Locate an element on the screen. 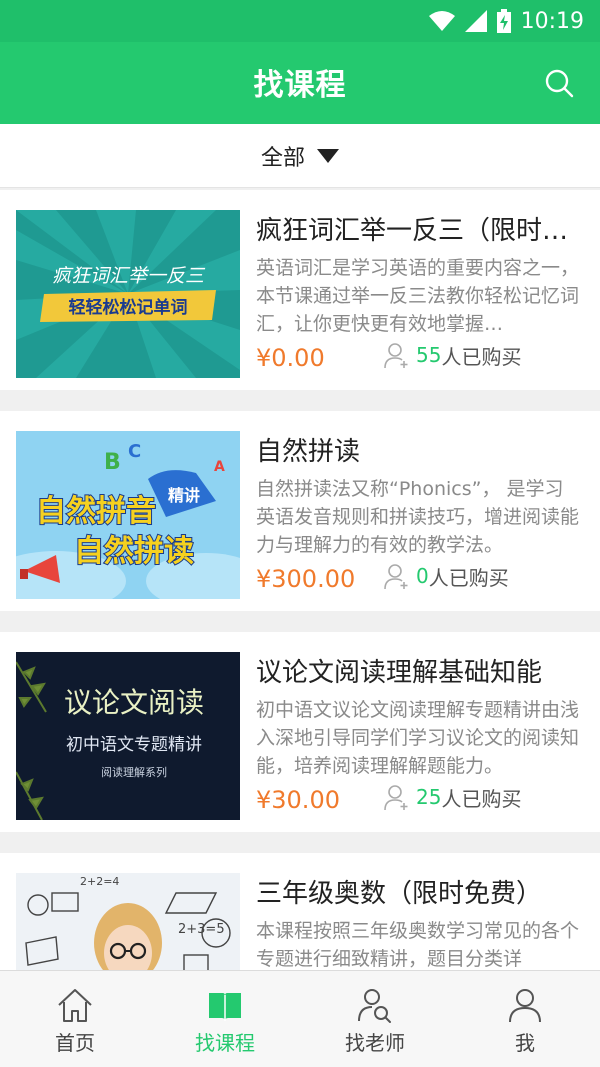 The height and width of the screenshot is (1067, 600). thumbnail-subtext: 轻轻松松记单词 is located at coordinates (128, 307).